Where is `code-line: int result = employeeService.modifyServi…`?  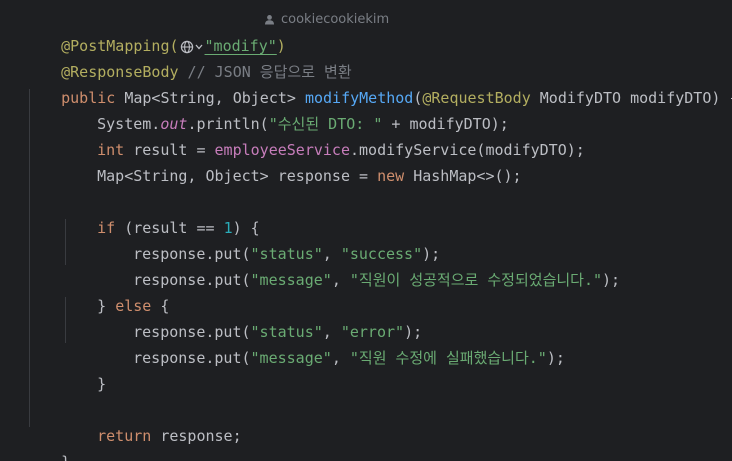 code-line: int result = employeeService.modifyServi… is located at coordinates (323, 135).